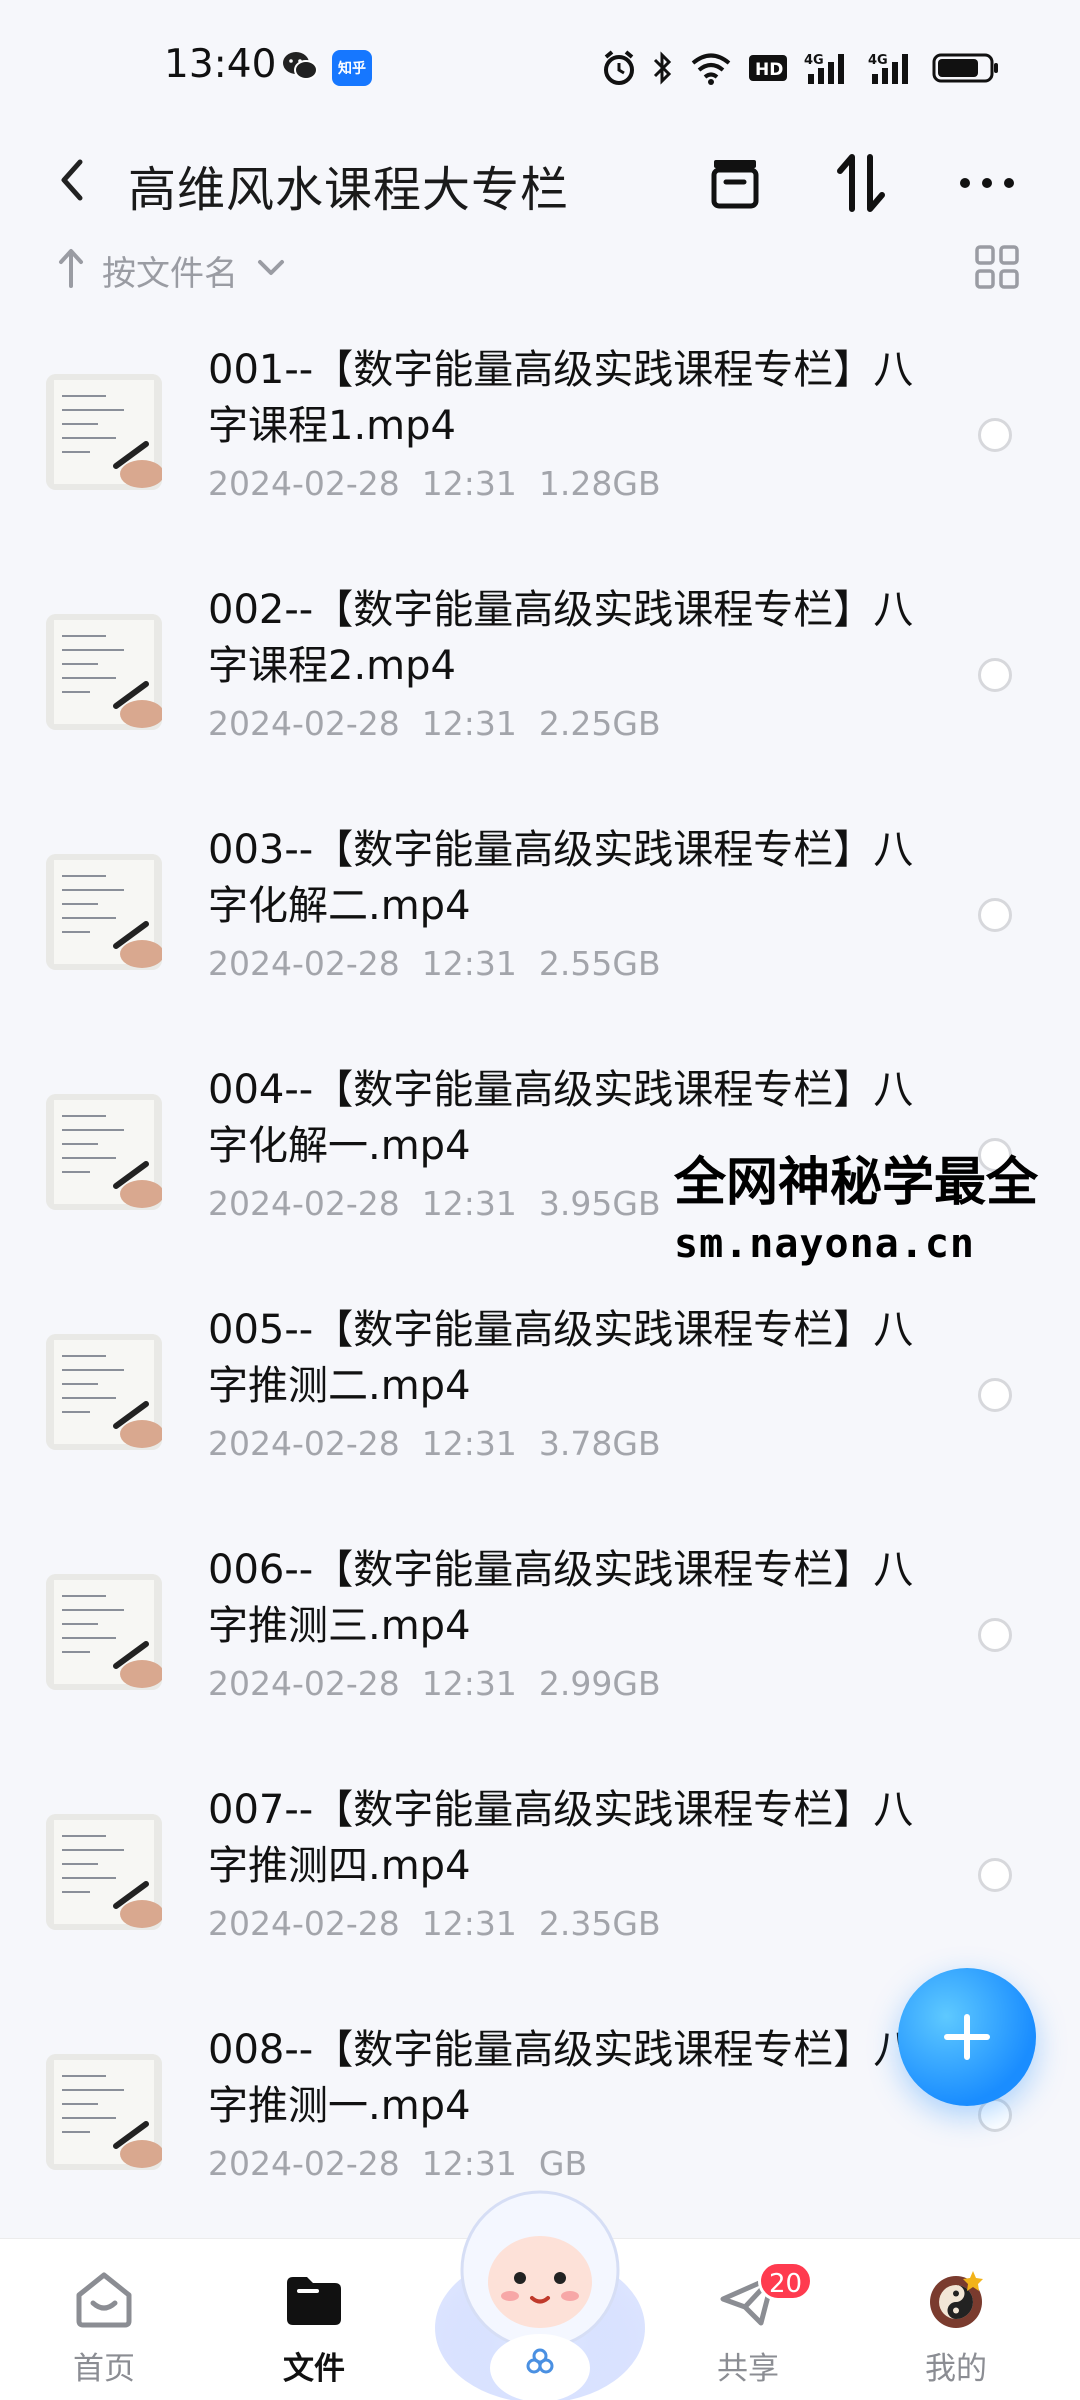  I want to click on file-meta: 2024-02-28 12:31 1.28GB, so click(445, 483).